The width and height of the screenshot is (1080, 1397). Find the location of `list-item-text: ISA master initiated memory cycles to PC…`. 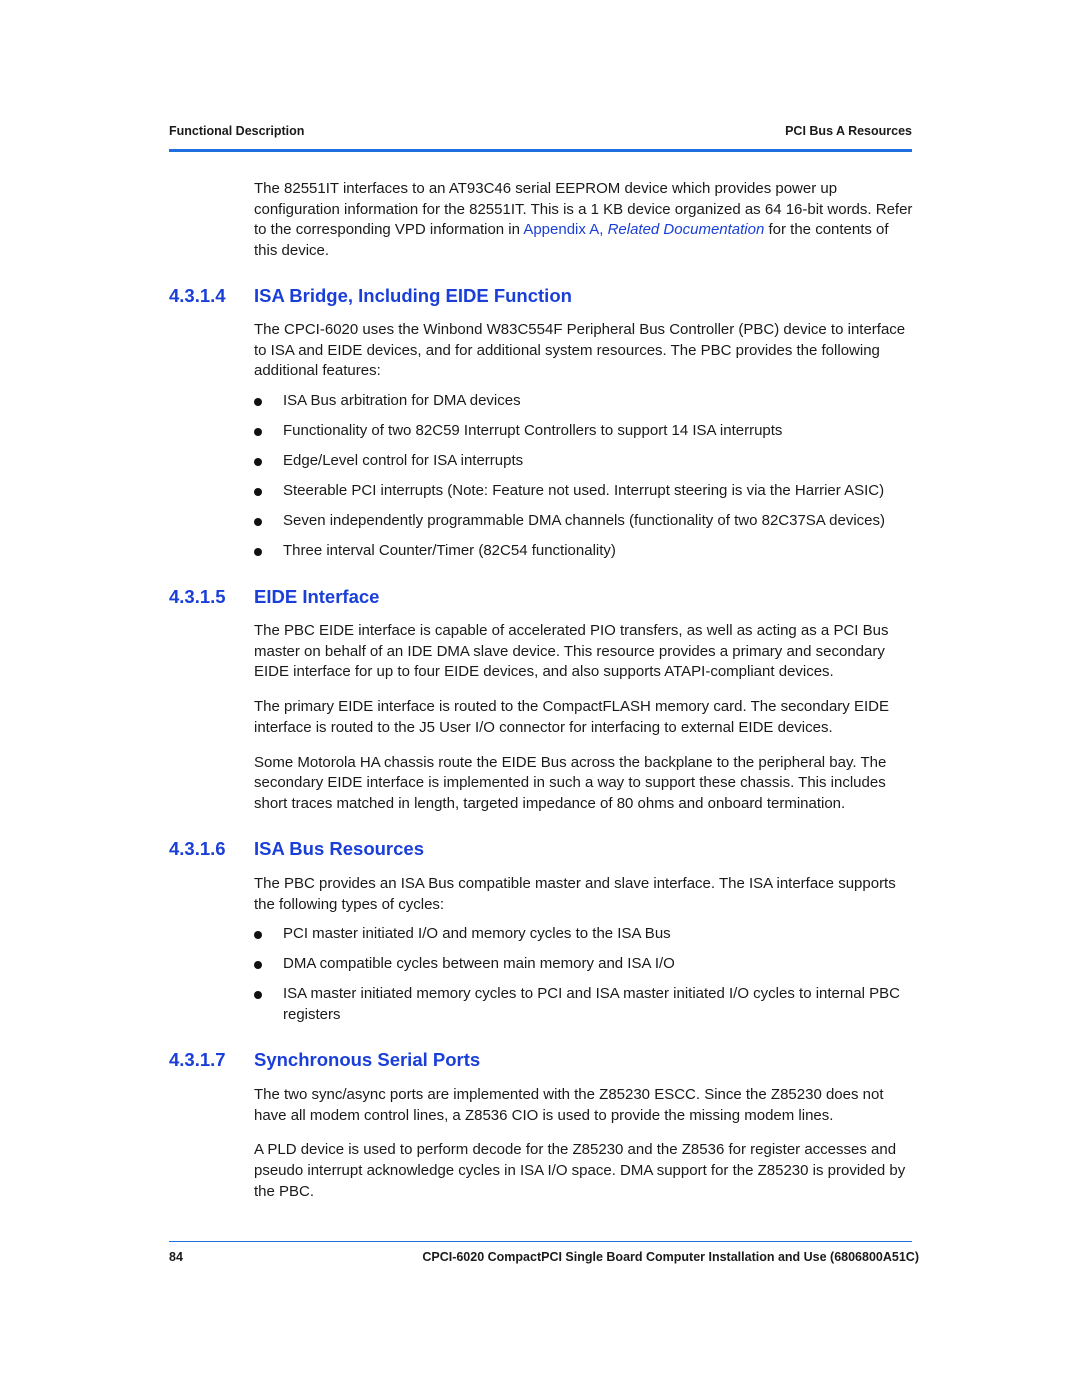

list-item-text: ISA master initiated memory cycles to PC… is located at coordinates (591, 1004).